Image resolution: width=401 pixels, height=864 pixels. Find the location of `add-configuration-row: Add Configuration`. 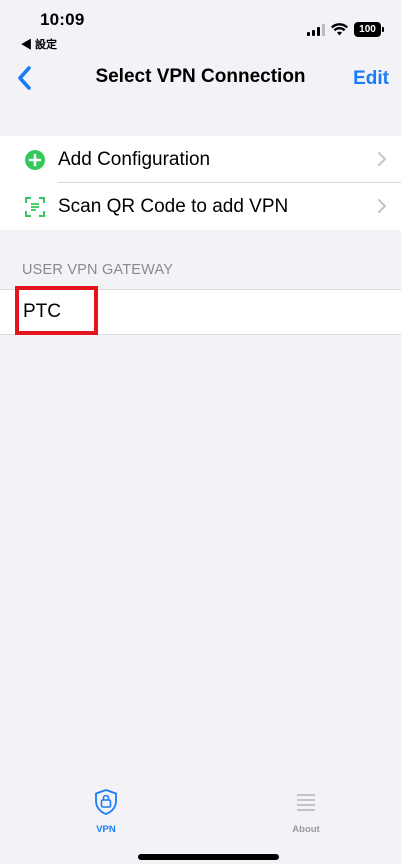

add-configuration-row: Add Configuration is located at coordinates (200, 159).